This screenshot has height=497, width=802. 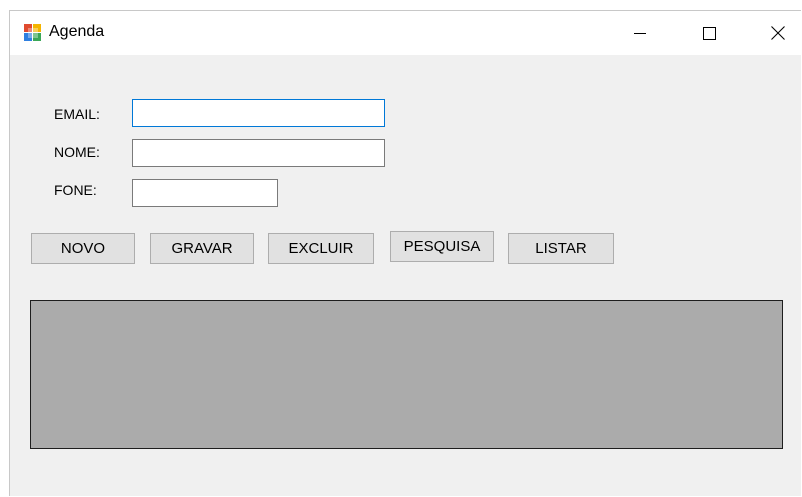 I want to click on app-icon, so click(x=33, y=33).